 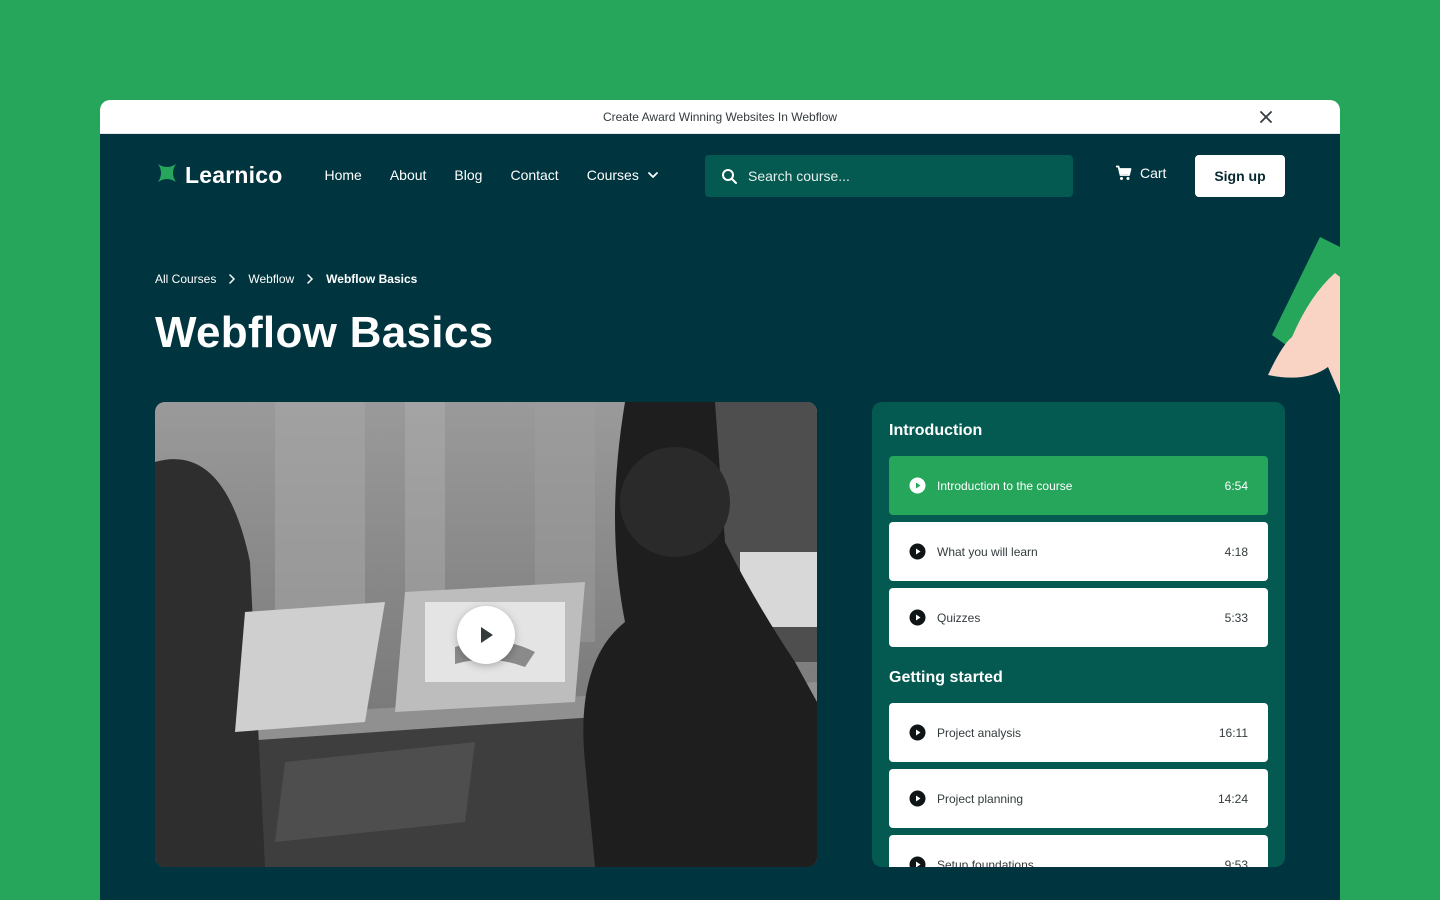 What do you see at coordinates (1078, 851) in the screenshot?
I see `lesson-item: Setup foundations 9:53` at bounding box center [1078, 851].